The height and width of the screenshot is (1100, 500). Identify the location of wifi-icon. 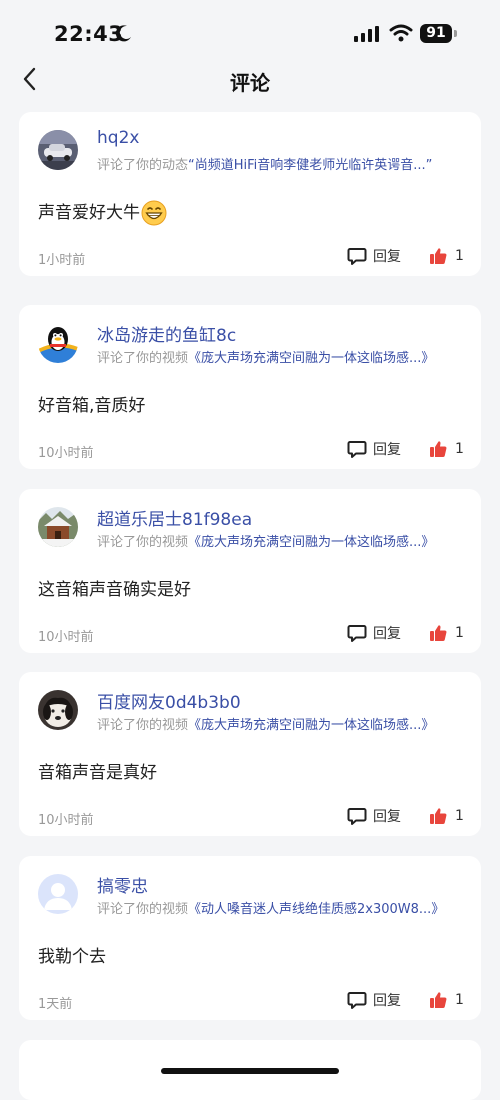
(401, 33).